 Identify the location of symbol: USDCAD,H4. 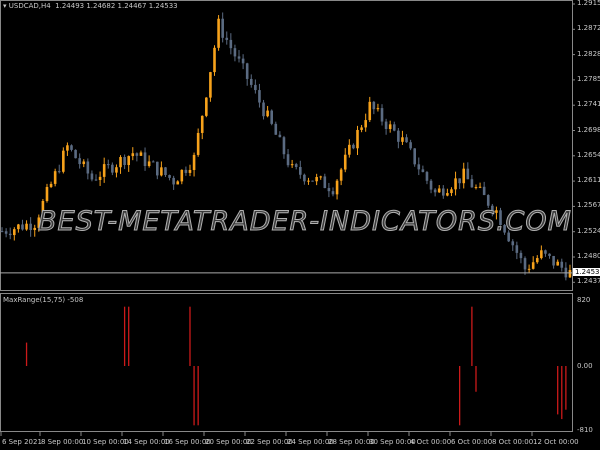
(29, 6).